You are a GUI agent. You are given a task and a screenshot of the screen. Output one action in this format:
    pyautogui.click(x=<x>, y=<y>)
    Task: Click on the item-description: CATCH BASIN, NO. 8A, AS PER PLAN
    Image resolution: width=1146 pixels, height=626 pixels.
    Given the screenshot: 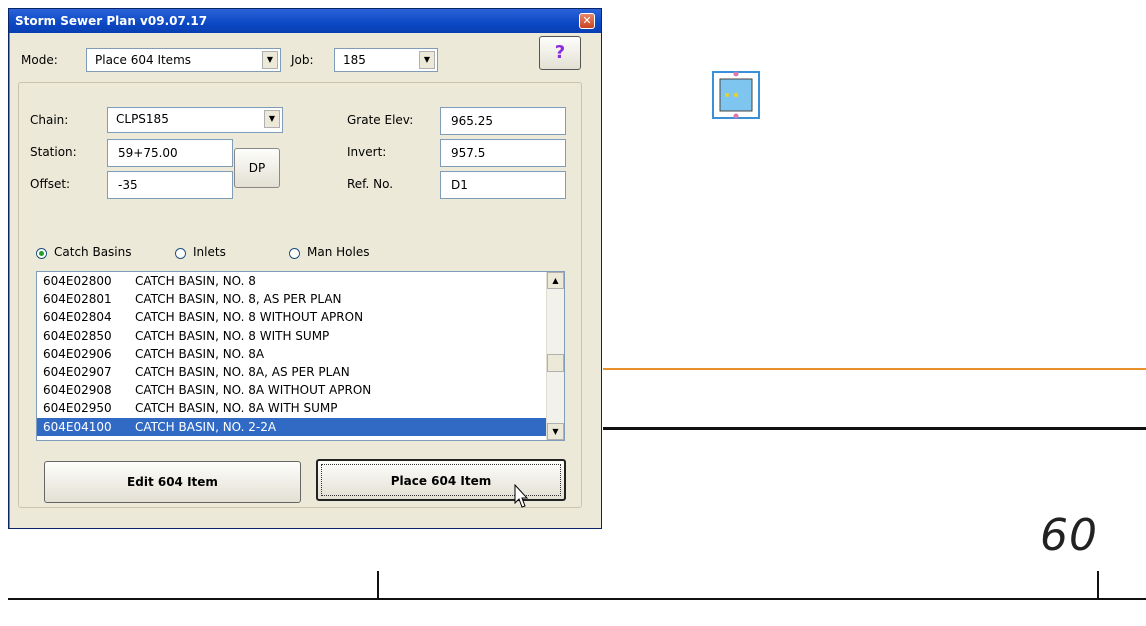 What is the action you would take?
    pyautogui.click(x=242, y=371)
    